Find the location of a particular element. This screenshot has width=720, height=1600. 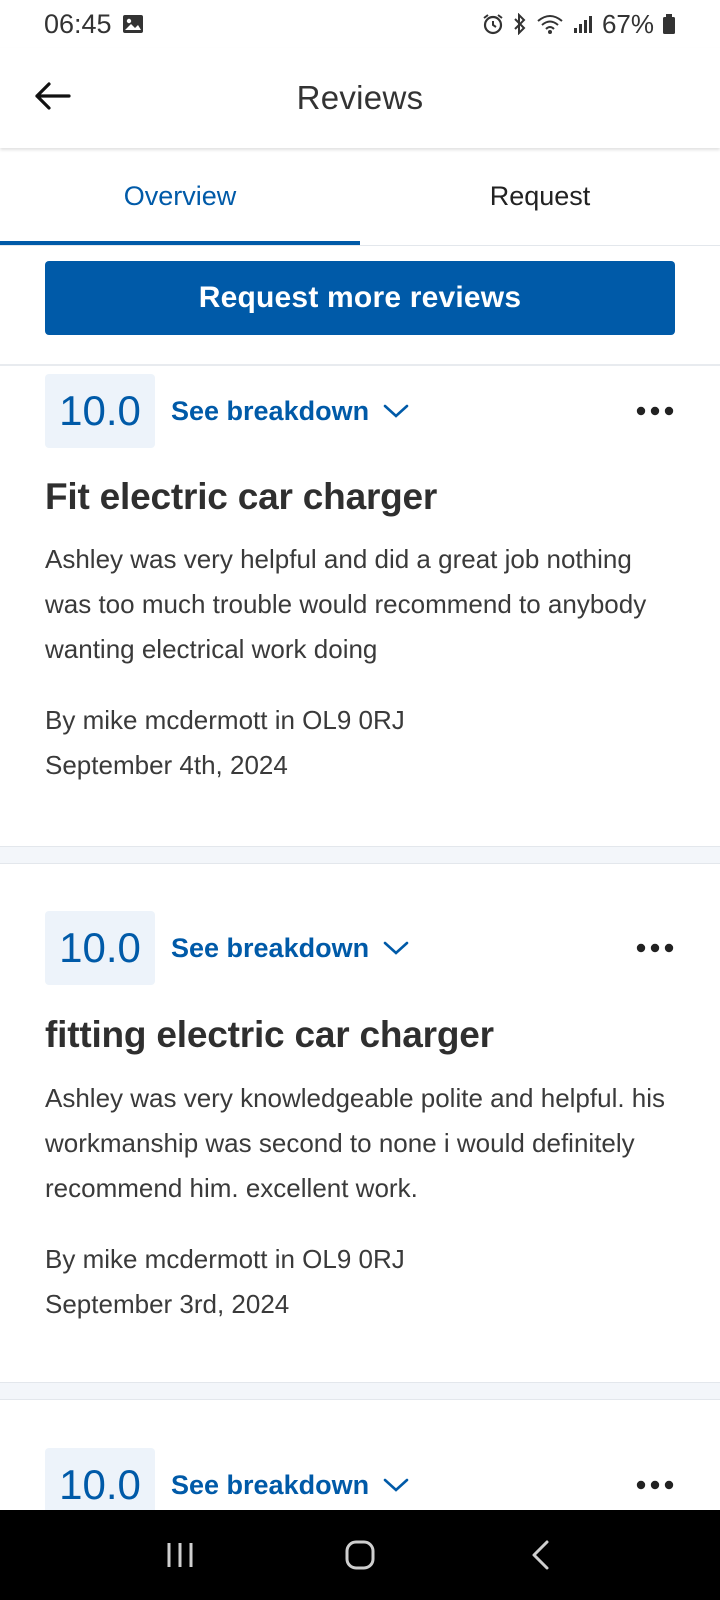

system-nav-bar is located at coordinates (360, 1555).